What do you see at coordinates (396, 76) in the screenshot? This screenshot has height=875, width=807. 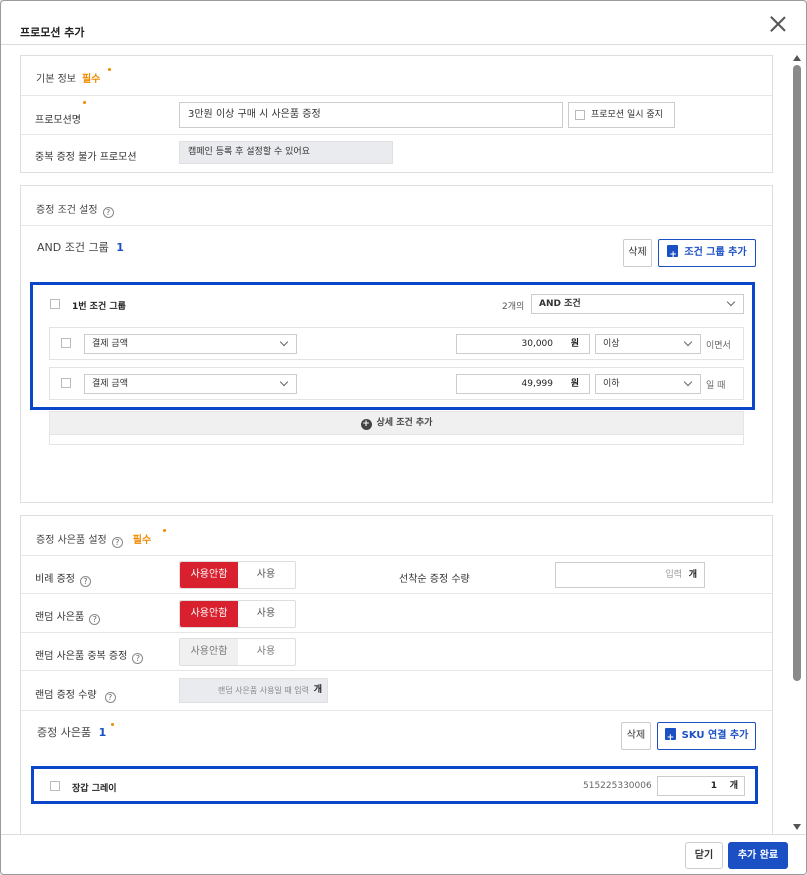 I see `basic-info-header: 기본 정보 필수` at bounding box center [396, 76].